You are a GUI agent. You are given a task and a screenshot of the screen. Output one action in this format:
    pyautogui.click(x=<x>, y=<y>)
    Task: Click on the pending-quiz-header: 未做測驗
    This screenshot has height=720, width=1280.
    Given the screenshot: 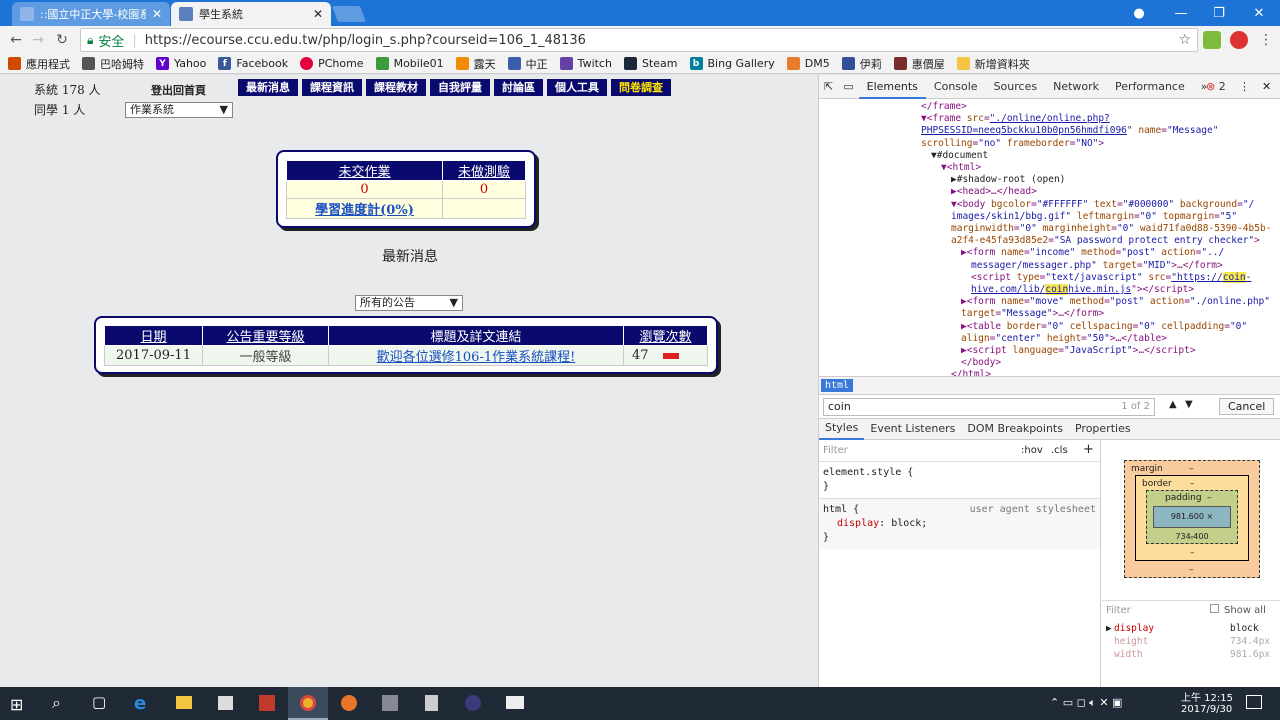 What is the action you would take?
    pyautogui.click(x=484, y=170)
    